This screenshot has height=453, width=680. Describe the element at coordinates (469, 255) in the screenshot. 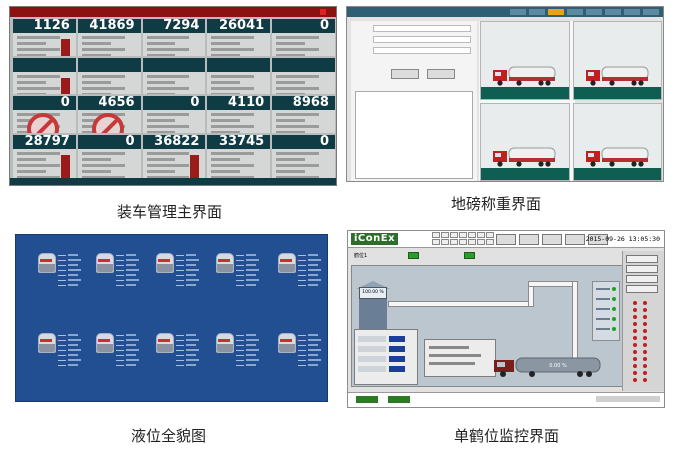

I see `status-light` at that location.